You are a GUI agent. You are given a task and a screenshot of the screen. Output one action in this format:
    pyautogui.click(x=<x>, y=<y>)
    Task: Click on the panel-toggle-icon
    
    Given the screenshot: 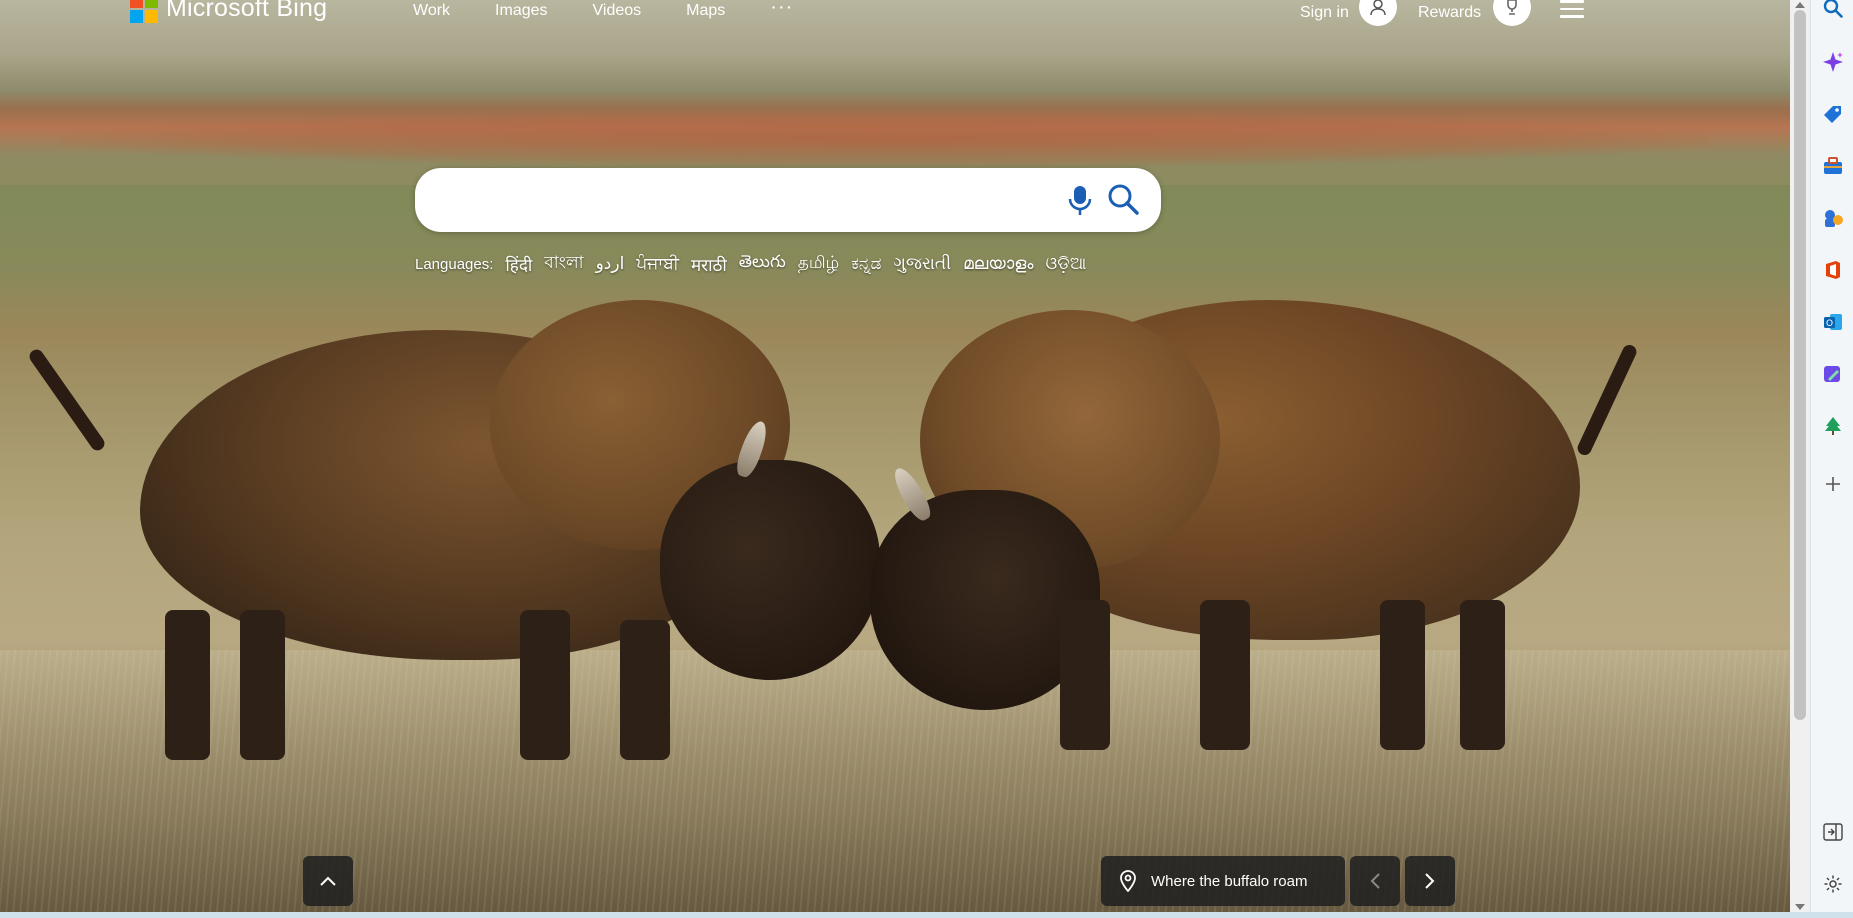 What is the action you would take?
    pyautogui.click(x=1833, y=832)
    